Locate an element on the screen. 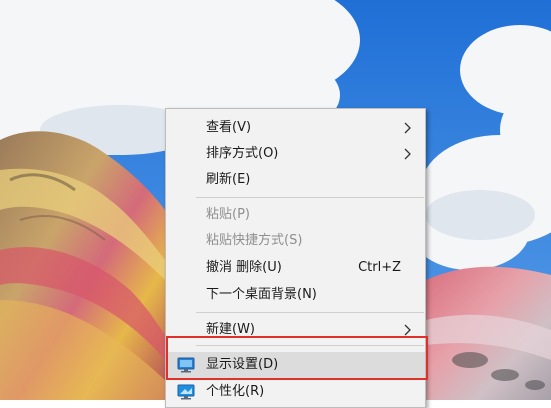 The image size is (551, 408). menu-item-label: 查看(V) is located at coordinates (229, 127).